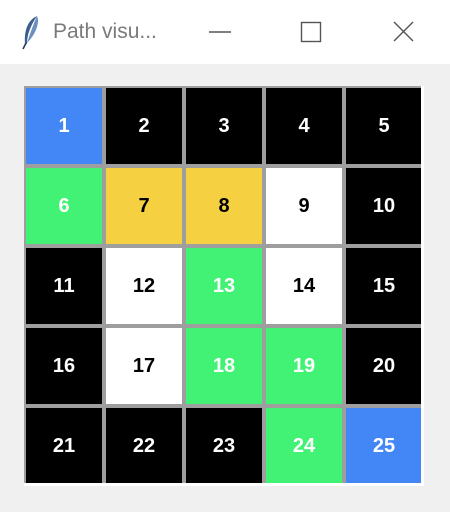  I want to click on grid-cell-7: 7, so click(144, 206).